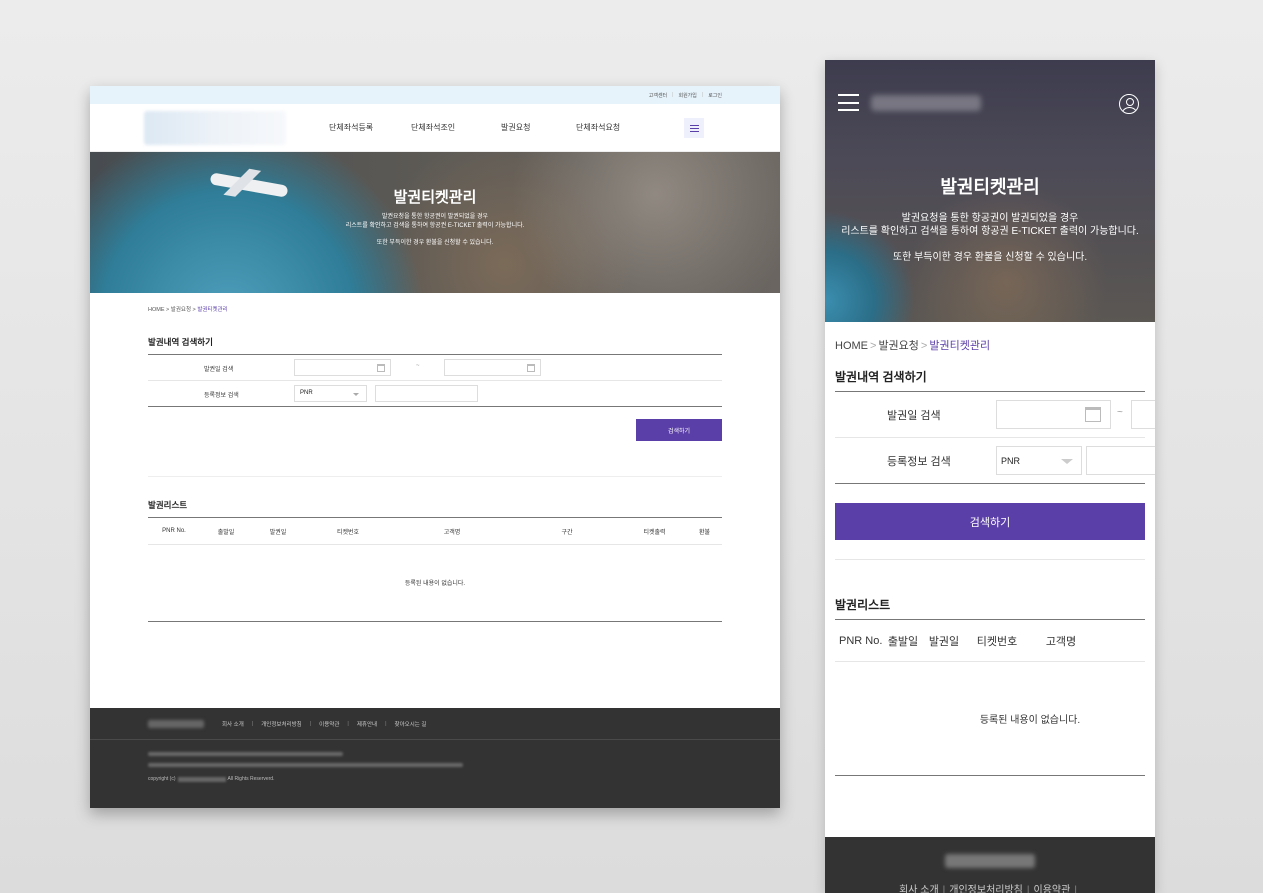  I want to click on mobile-ticket-list-title: 발권리스트, so click(990, 608).